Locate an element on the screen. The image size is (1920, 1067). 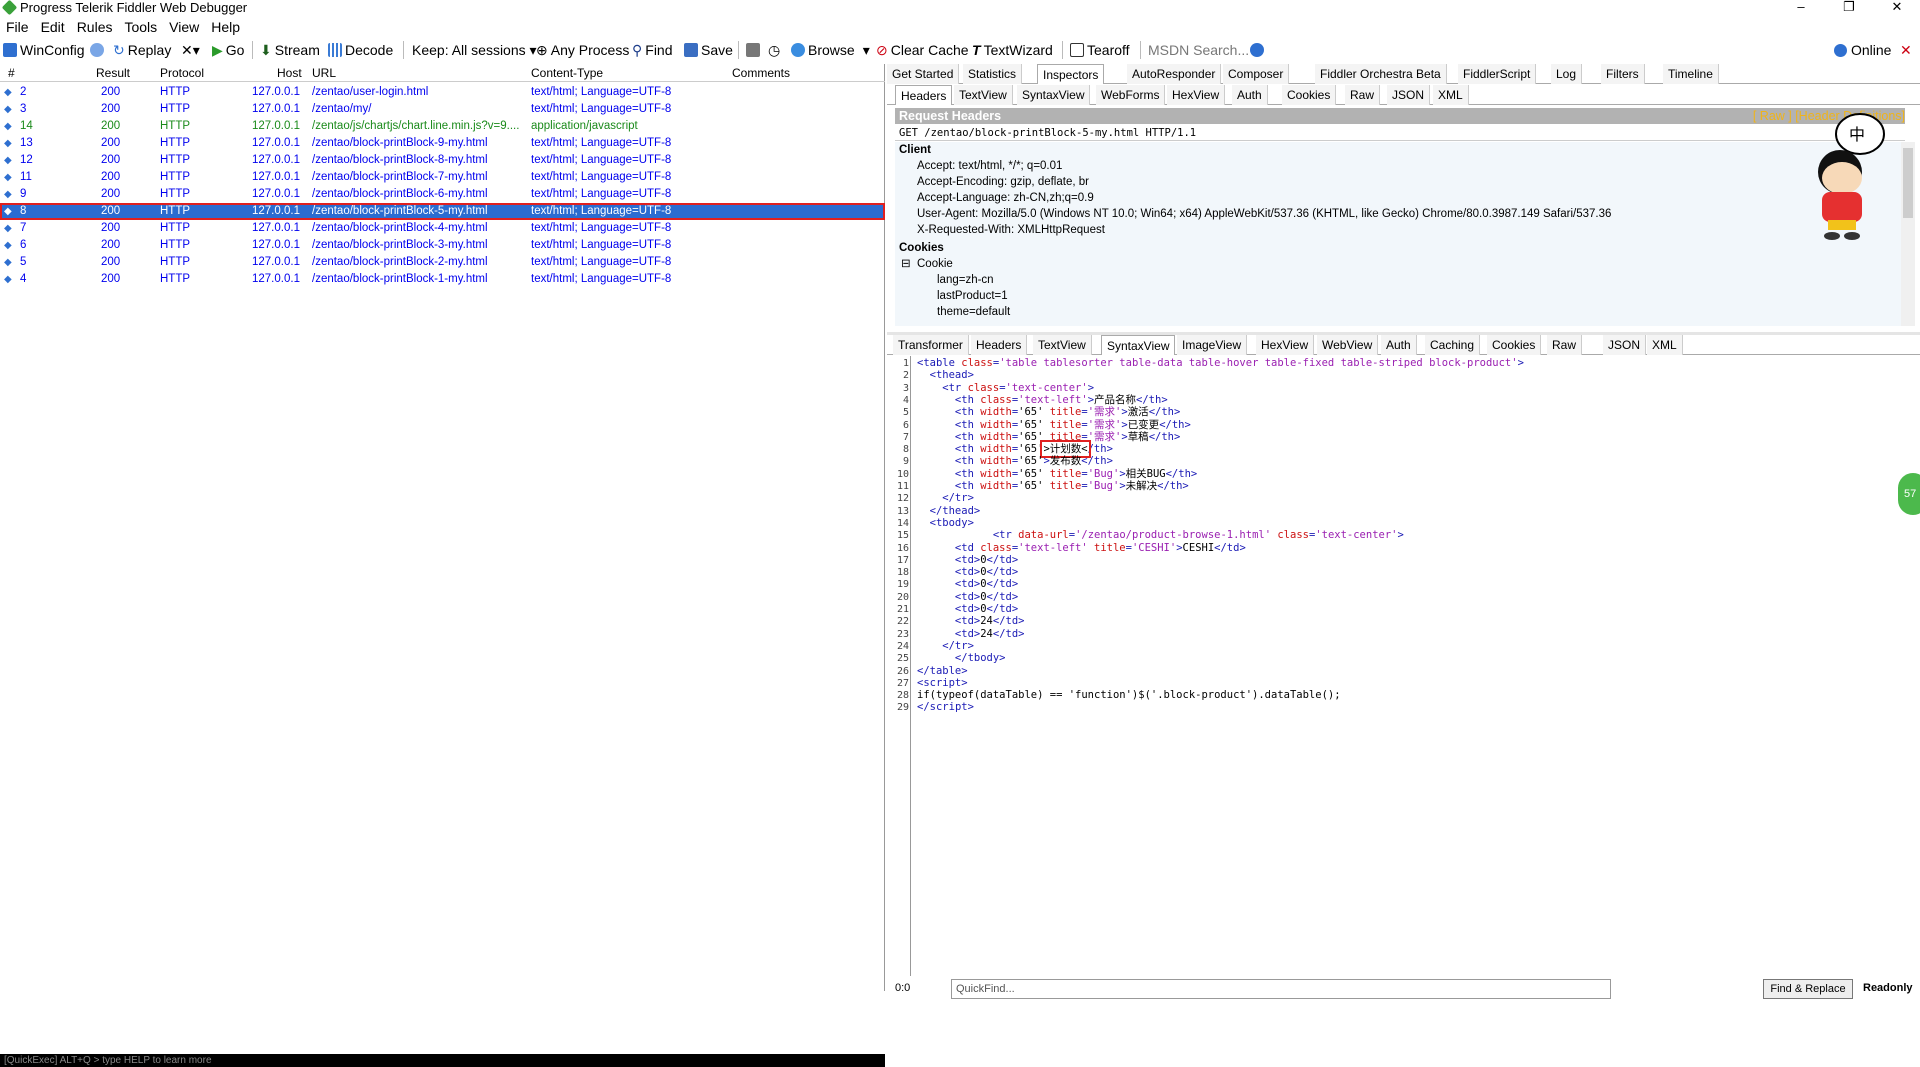
resp-tab-cookies: Cookies is located at coordinates (1514, 345).